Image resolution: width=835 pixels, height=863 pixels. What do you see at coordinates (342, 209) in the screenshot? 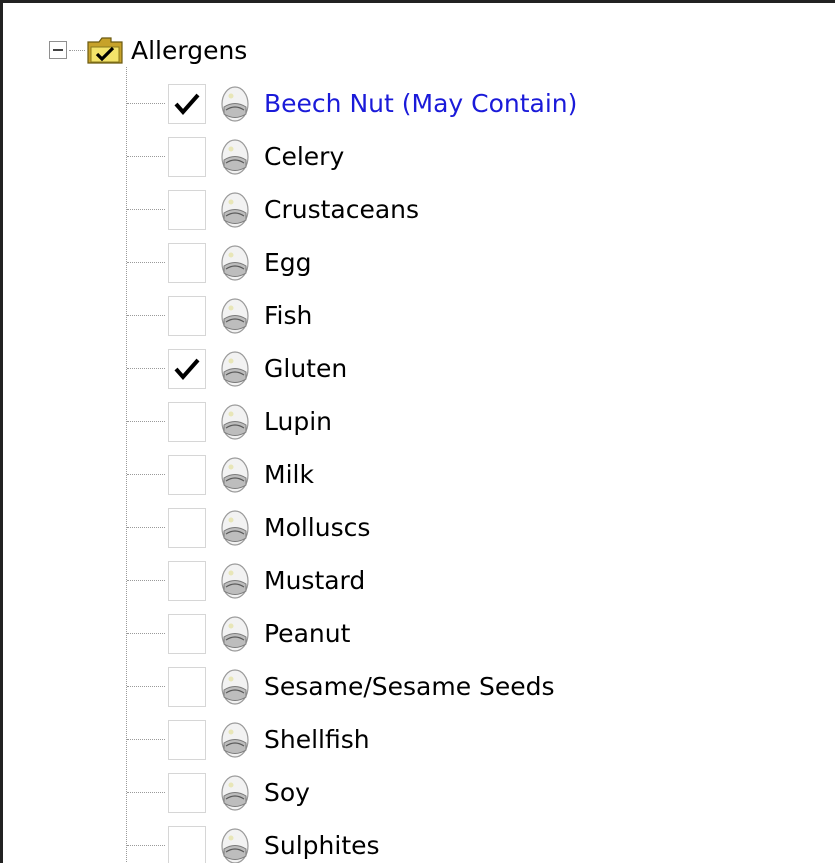
I see `node-label: Crustaceans` at bounding box center [342, 209].